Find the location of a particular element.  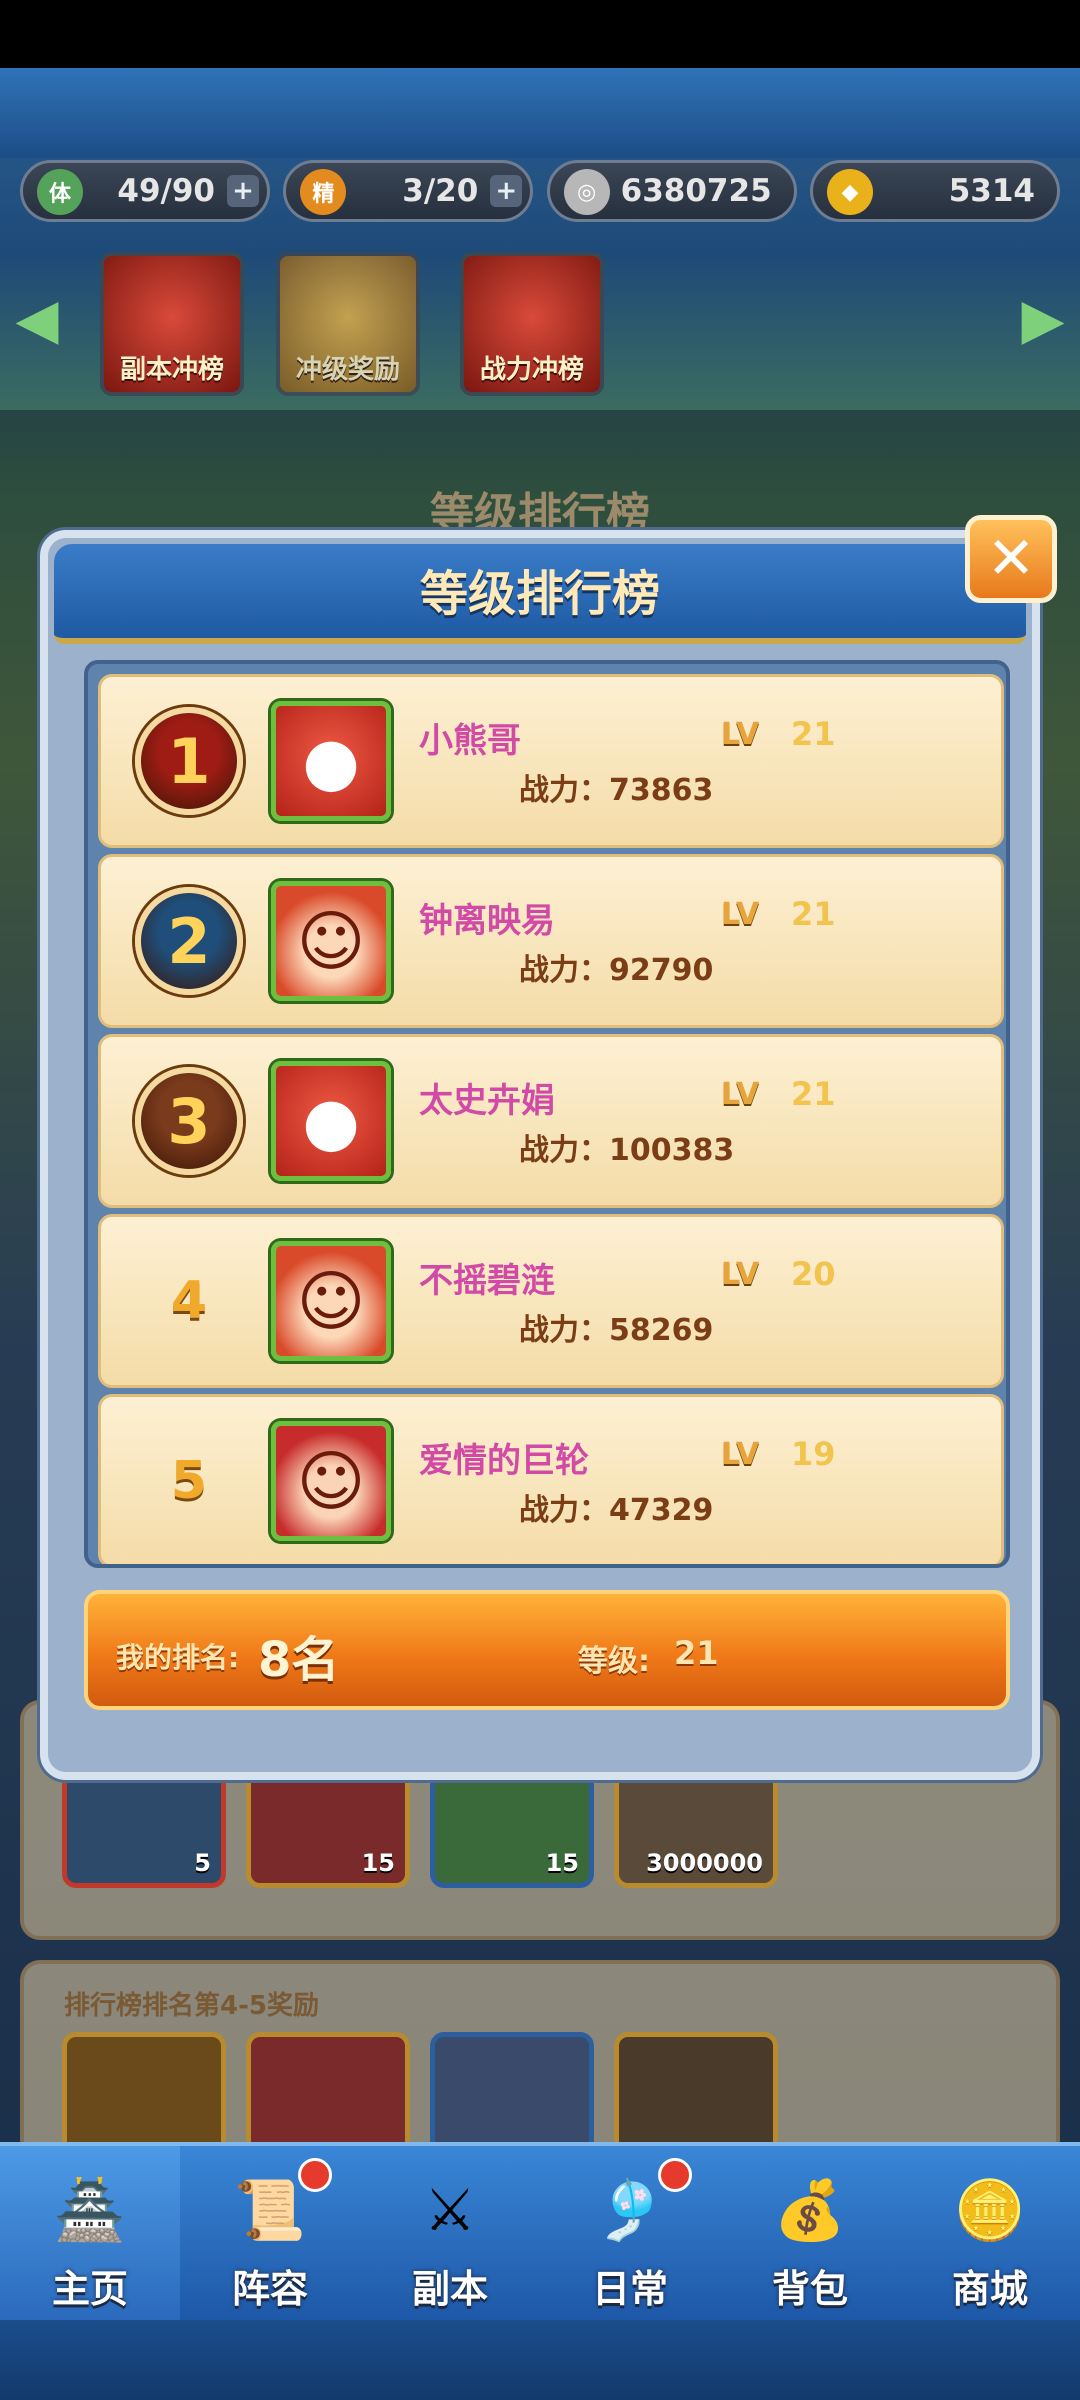

rank-row: 2 ☺ 钟离映易 LV 21 战力：92790 is located at coordinates (551, 941).